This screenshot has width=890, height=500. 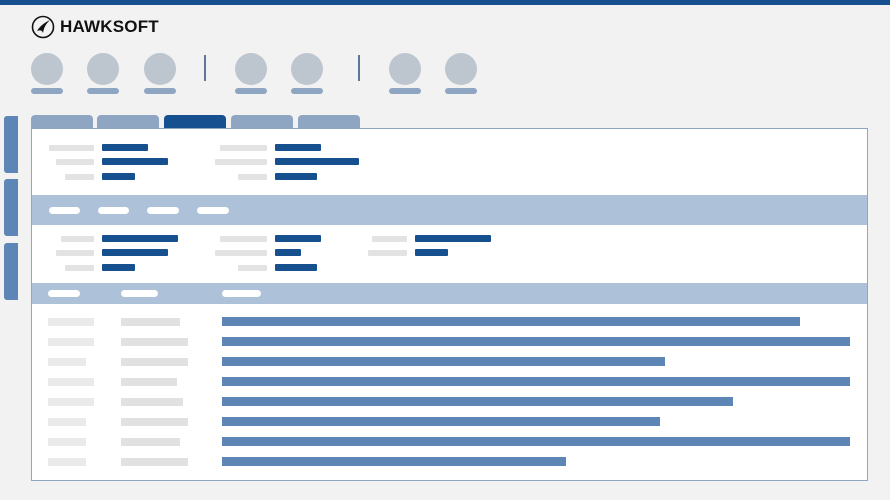 I want to click on toolbar-button-7-label, so click(x=461, y=91).